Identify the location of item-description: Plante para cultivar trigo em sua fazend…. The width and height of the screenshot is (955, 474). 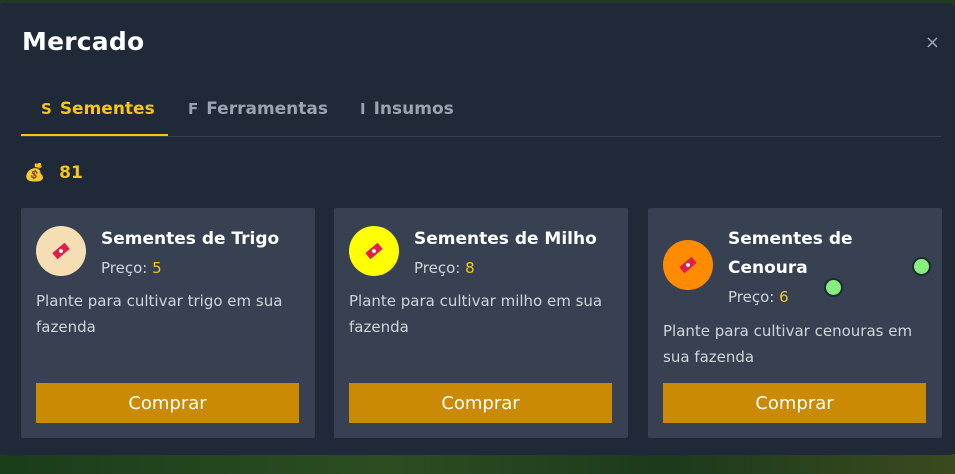
(159, 314).